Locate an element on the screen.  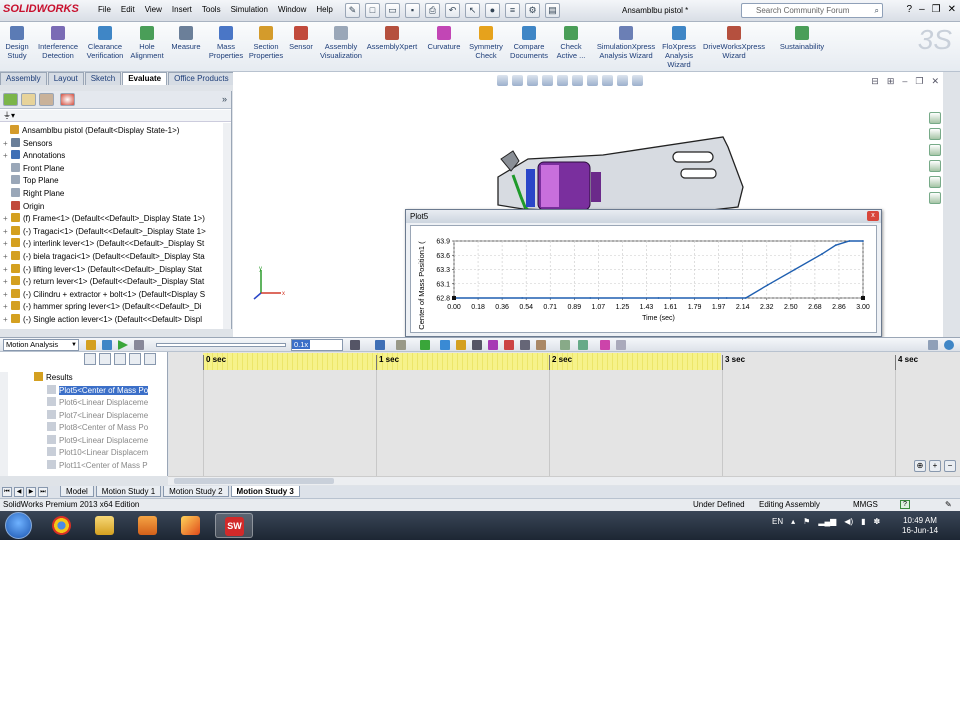
ribbon-button-symmetry-check: Symmetry Check is located at coordinates (486, 43).